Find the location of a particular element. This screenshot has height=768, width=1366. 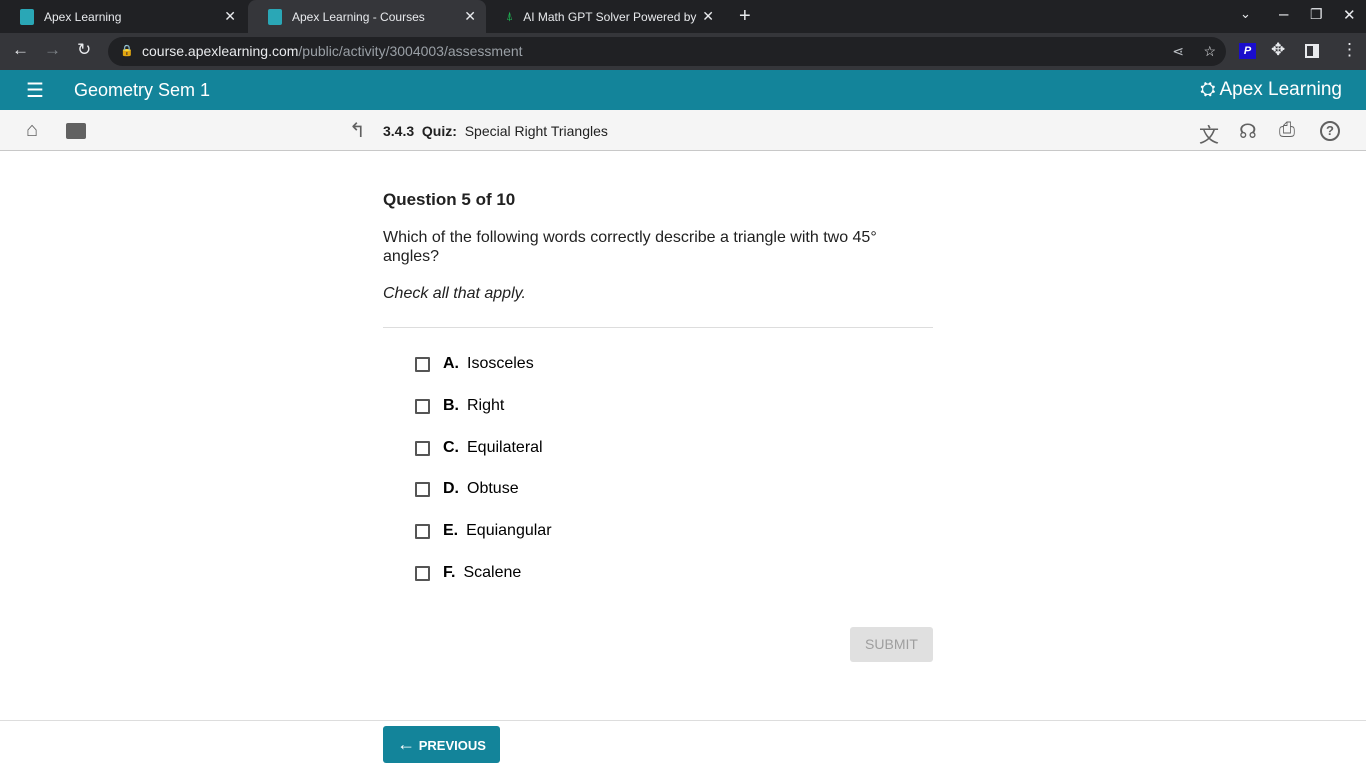

extensions-puzzle-icon: ✥ is located at coordinates (1278, 50).